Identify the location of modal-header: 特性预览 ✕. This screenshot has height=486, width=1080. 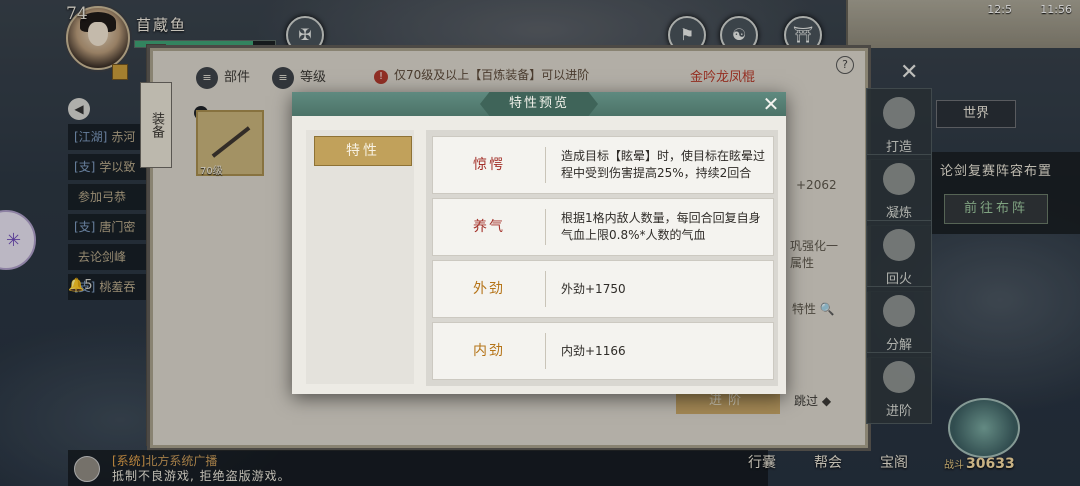
(539, 104).